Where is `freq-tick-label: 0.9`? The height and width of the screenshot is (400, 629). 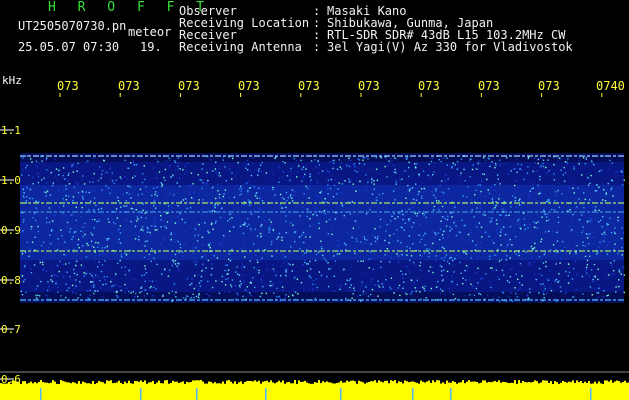 freq-tick-label: 0.9 is located at coordinates (11, 230).